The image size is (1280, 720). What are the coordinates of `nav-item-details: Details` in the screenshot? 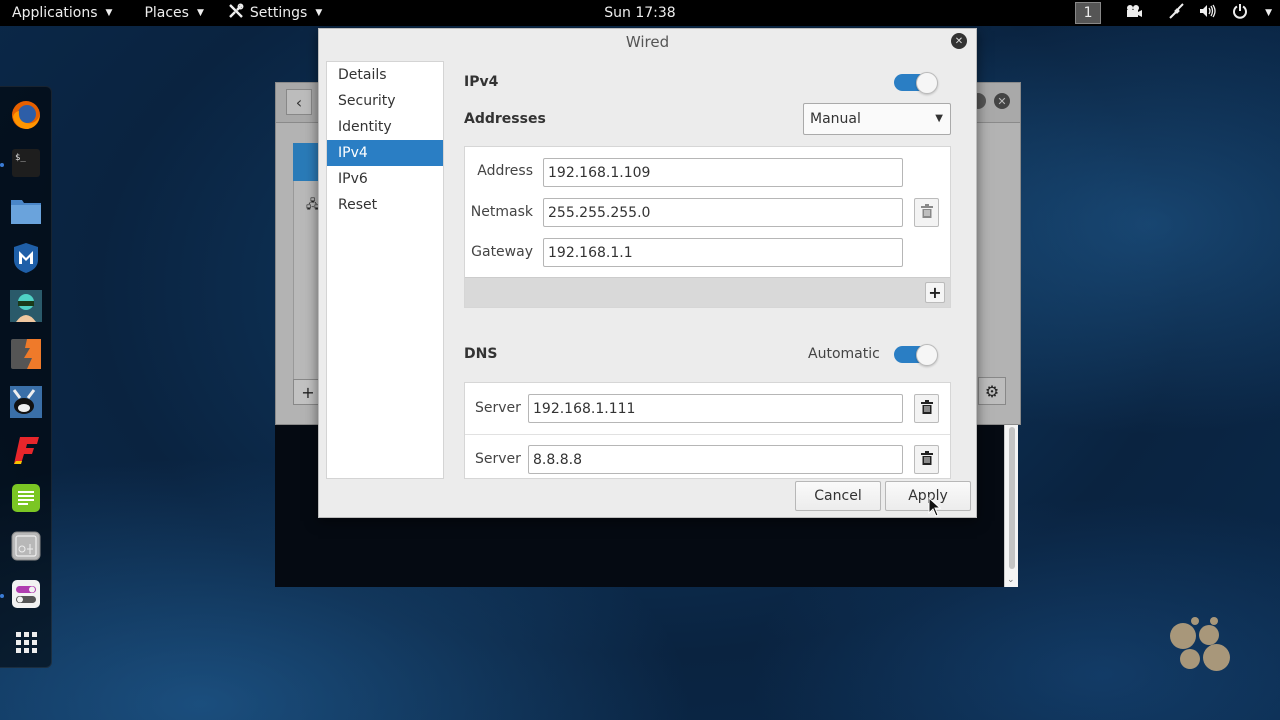 It's located at (385, 75).